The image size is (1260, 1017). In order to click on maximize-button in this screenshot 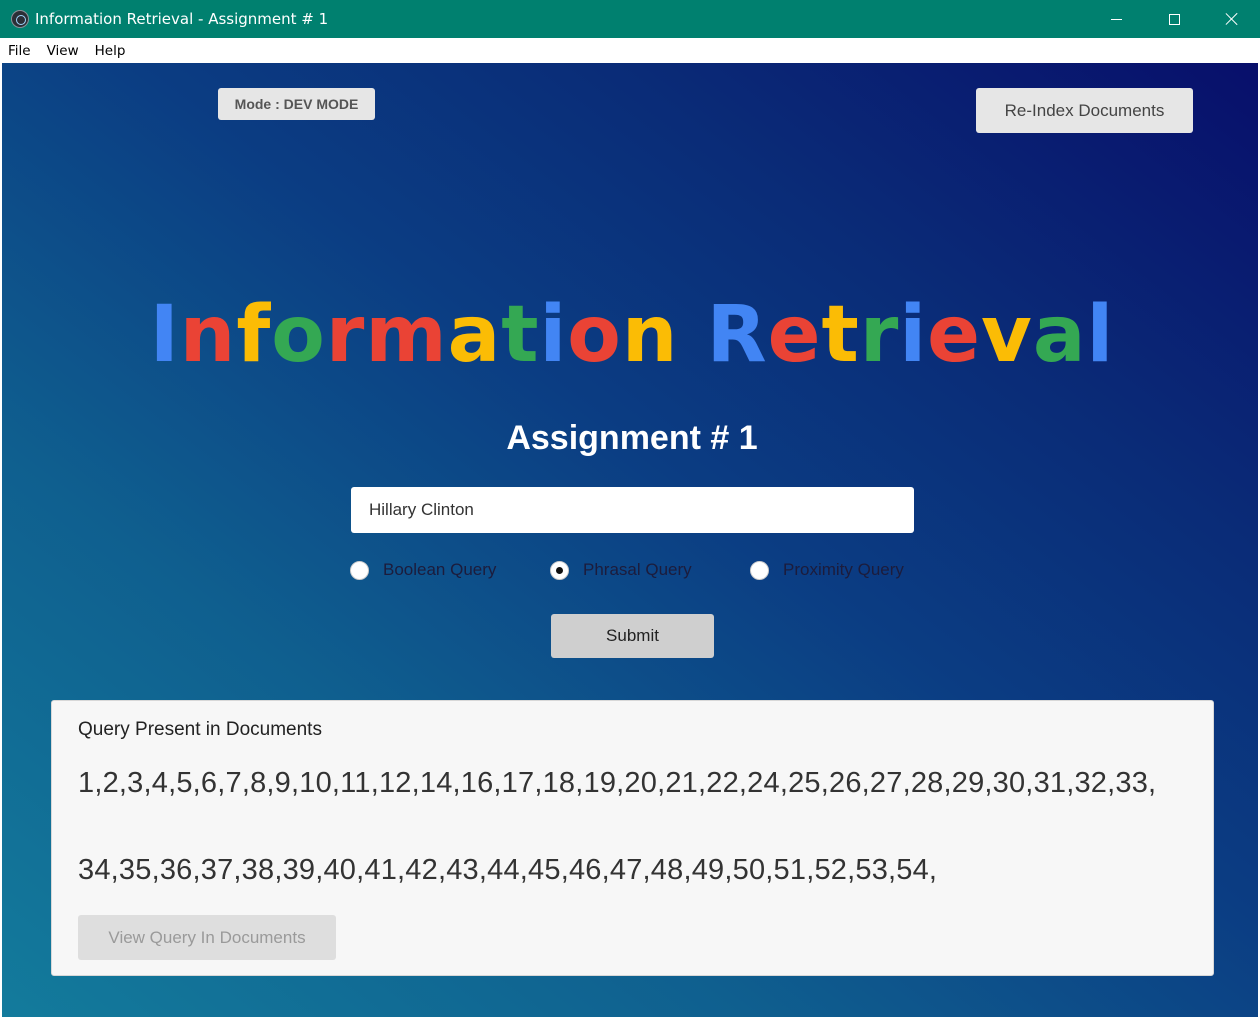, I will do `click(1174, 19)`.